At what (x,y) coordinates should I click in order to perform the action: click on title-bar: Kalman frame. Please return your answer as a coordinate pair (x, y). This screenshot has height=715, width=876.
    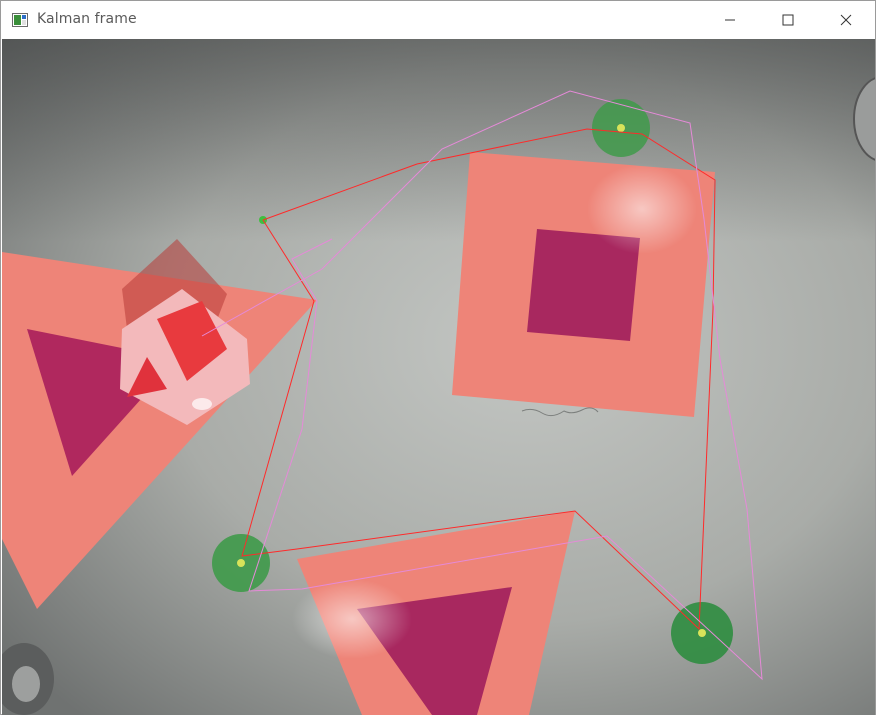
    Looking at the image, I should click on (438, 20).